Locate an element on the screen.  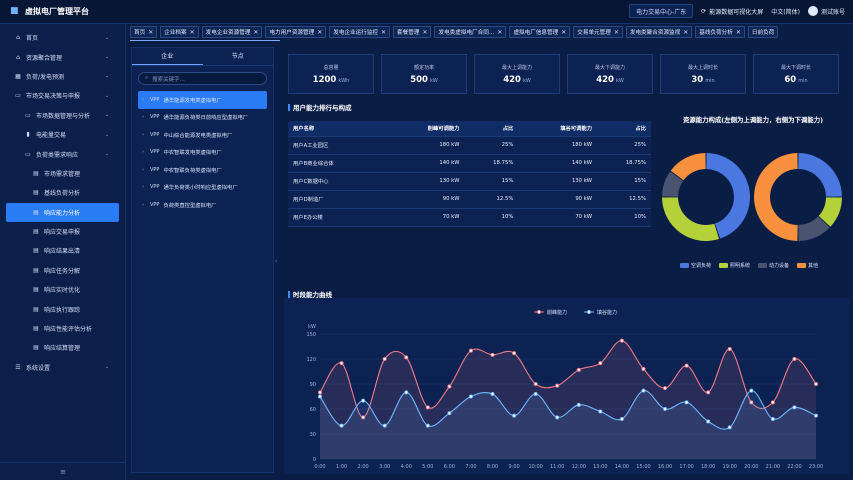
tree-item: › VPP 通华负荷类小时响应型虚拟电厂 is located at coordinates (202, 188).